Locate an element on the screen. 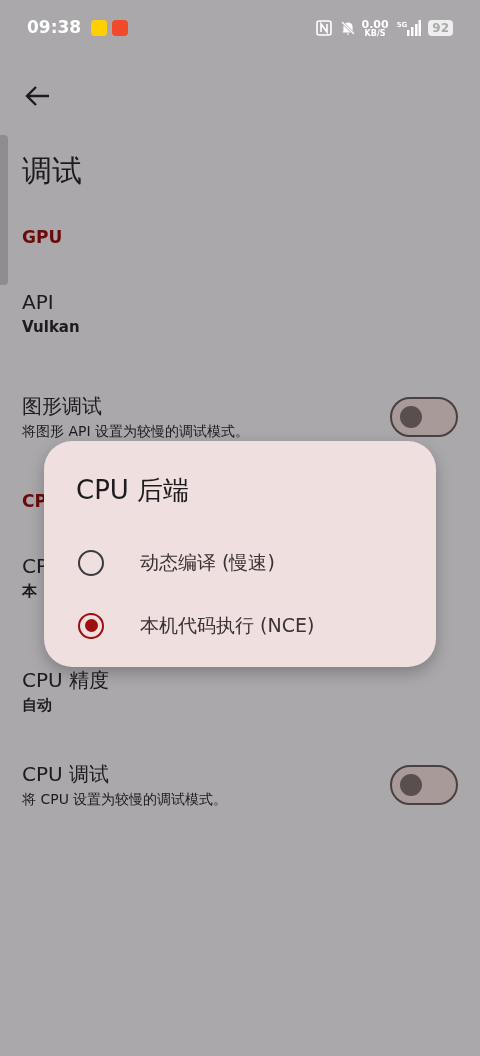  radio-option: 动态编译 (慢速) is located at coordinates (240, 562).